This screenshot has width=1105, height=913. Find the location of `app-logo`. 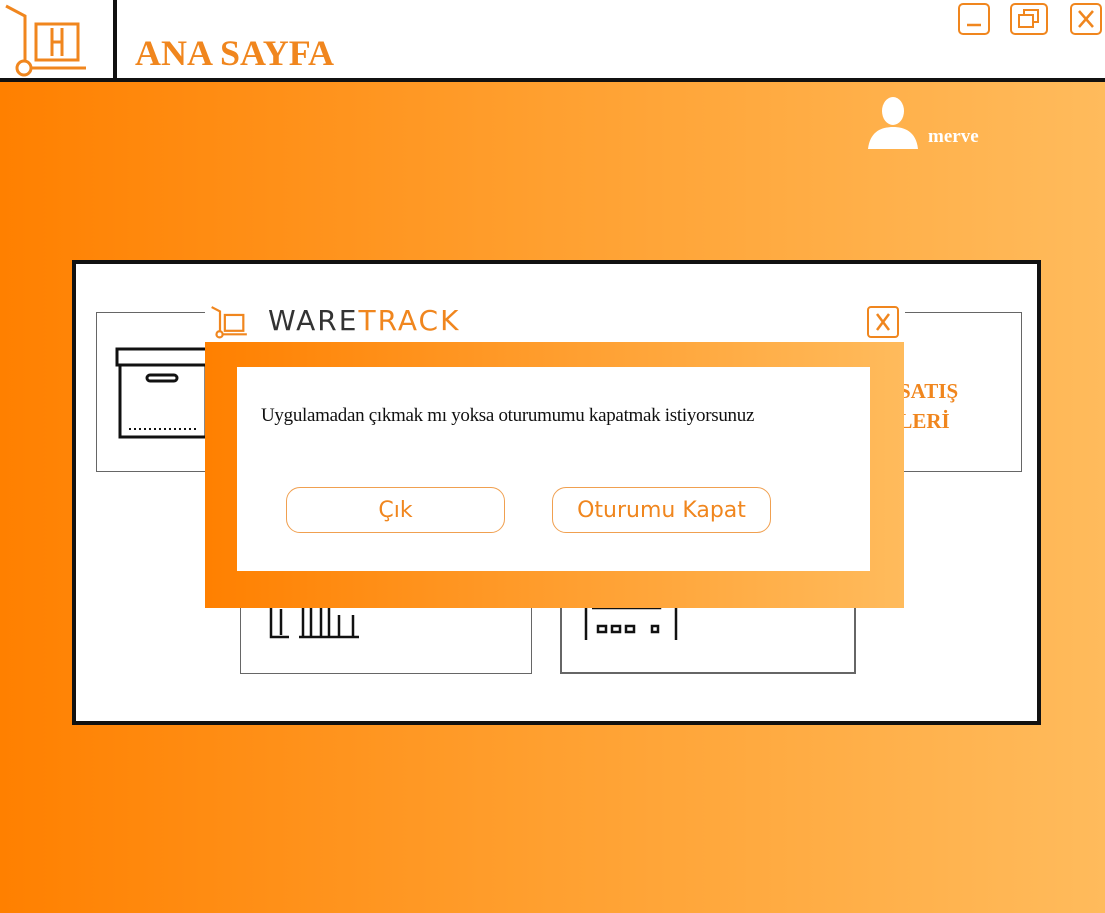

app-logo is located at coordinates (58, 40).